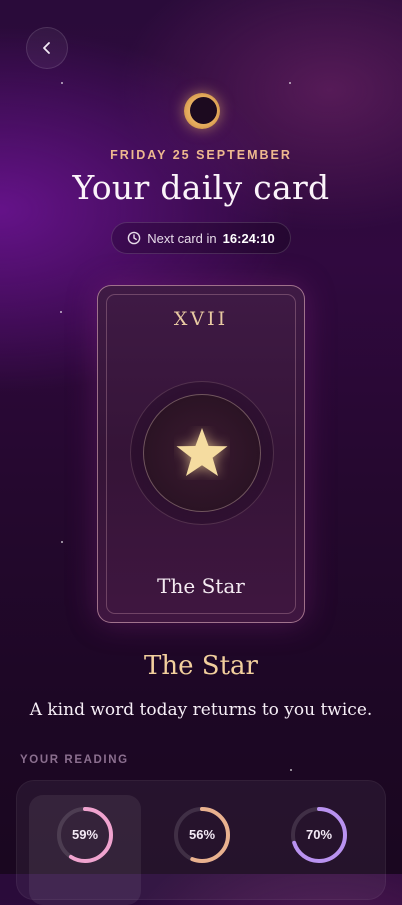 The height and width of the screenshot is (905, 402). What do you see at coordinates (134, 238) in the screenshot?
I see `clock-icon` at bounding box center [134, 238].